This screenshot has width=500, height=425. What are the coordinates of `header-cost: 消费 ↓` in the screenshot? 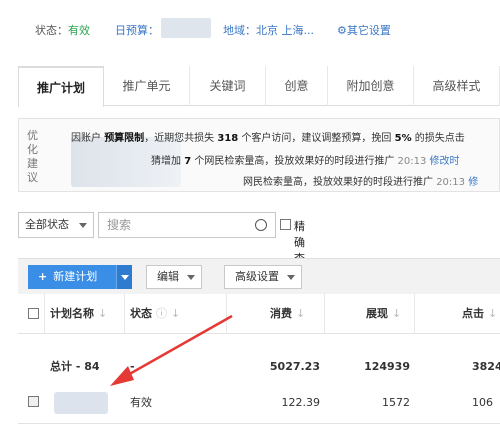 It's located at (287, 314).